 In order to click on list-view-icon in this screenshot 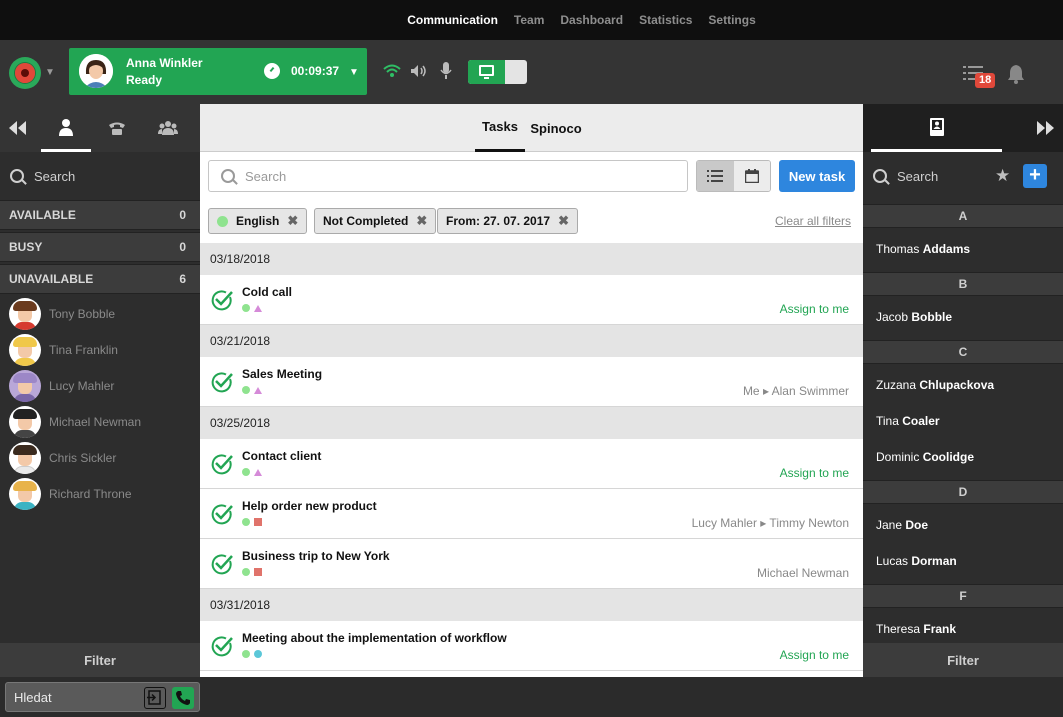, I will do `click(715, 176)`.